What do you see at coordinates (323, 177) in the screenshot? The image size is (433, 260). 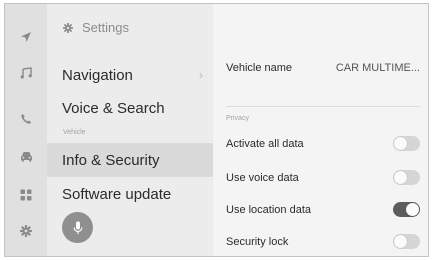 I see `use-voice-data-row: Use voice data` at bounding box center [323, 177].